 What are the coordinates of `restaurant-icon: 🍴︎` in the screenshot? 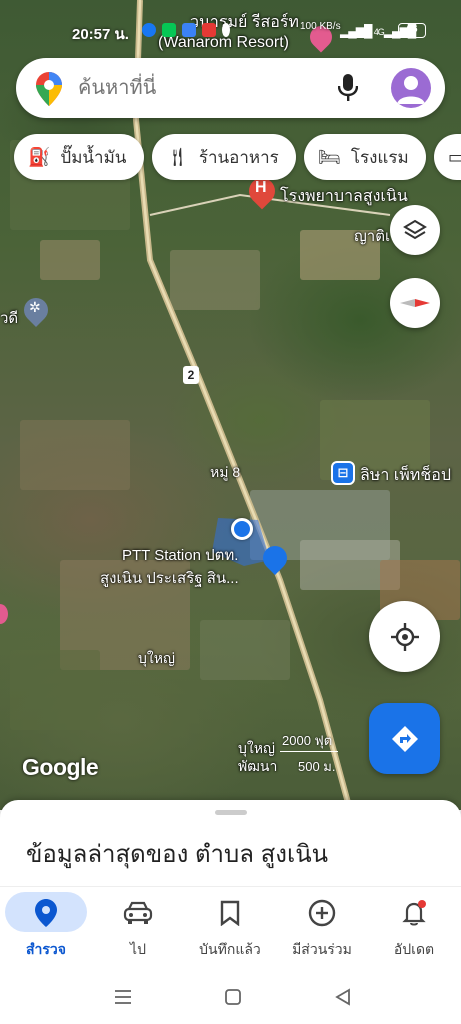 It's located at (177, 156).